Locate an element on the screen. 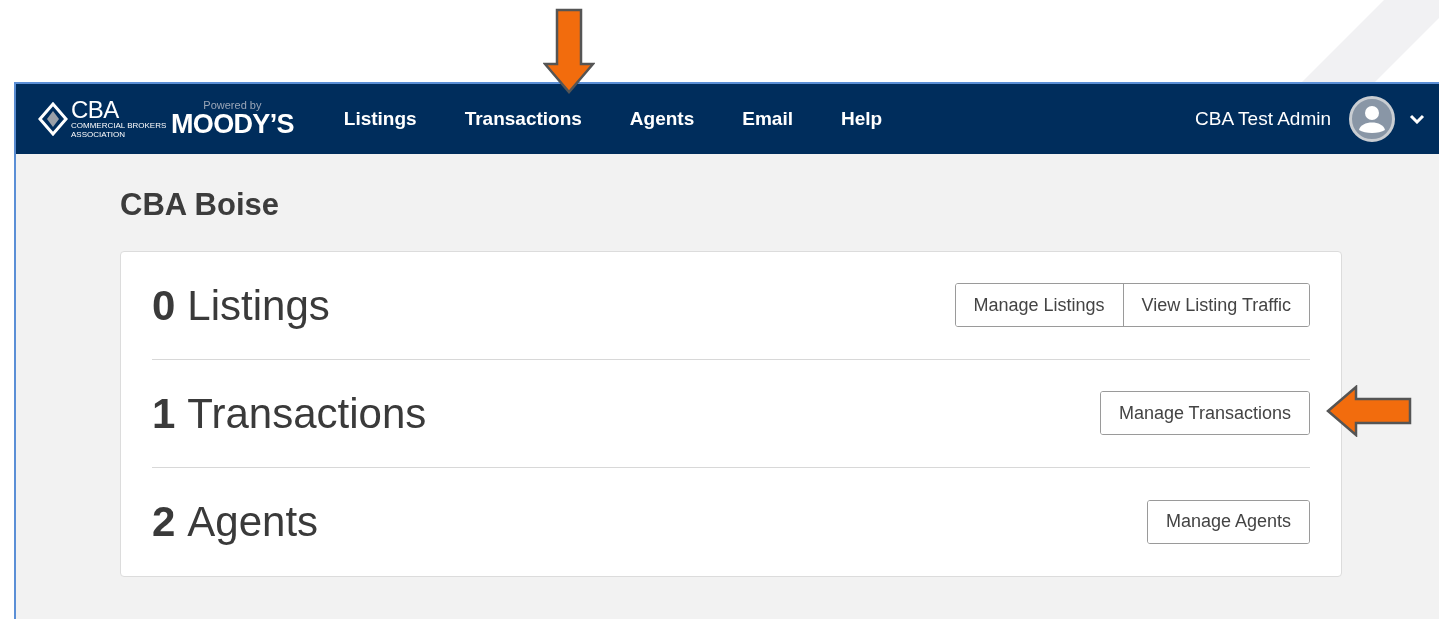  stat-label: Listings is located at coordinates (258, 305).